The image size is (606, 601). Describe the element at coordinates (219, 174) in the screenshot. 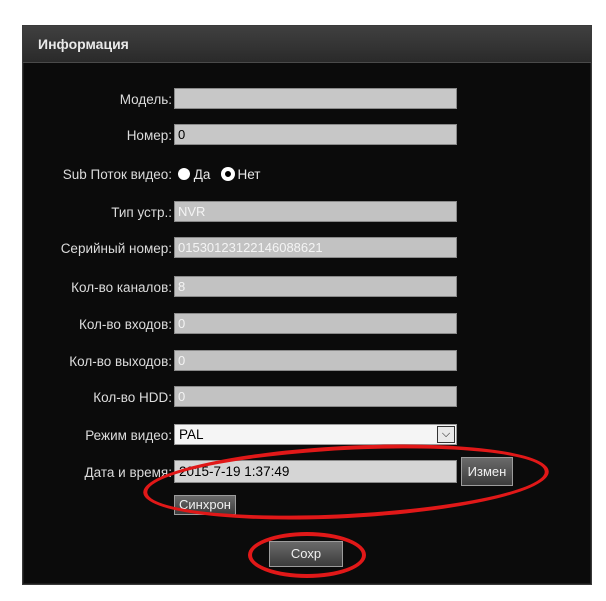

I see `substream-radio-group: Да Нет` at that location.